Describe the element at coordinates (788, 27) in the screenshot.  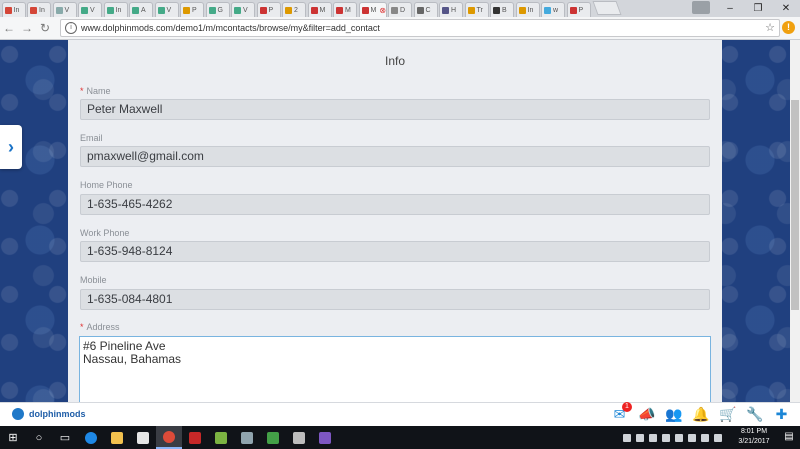
I see `extension-alert-icon: !` at that location.